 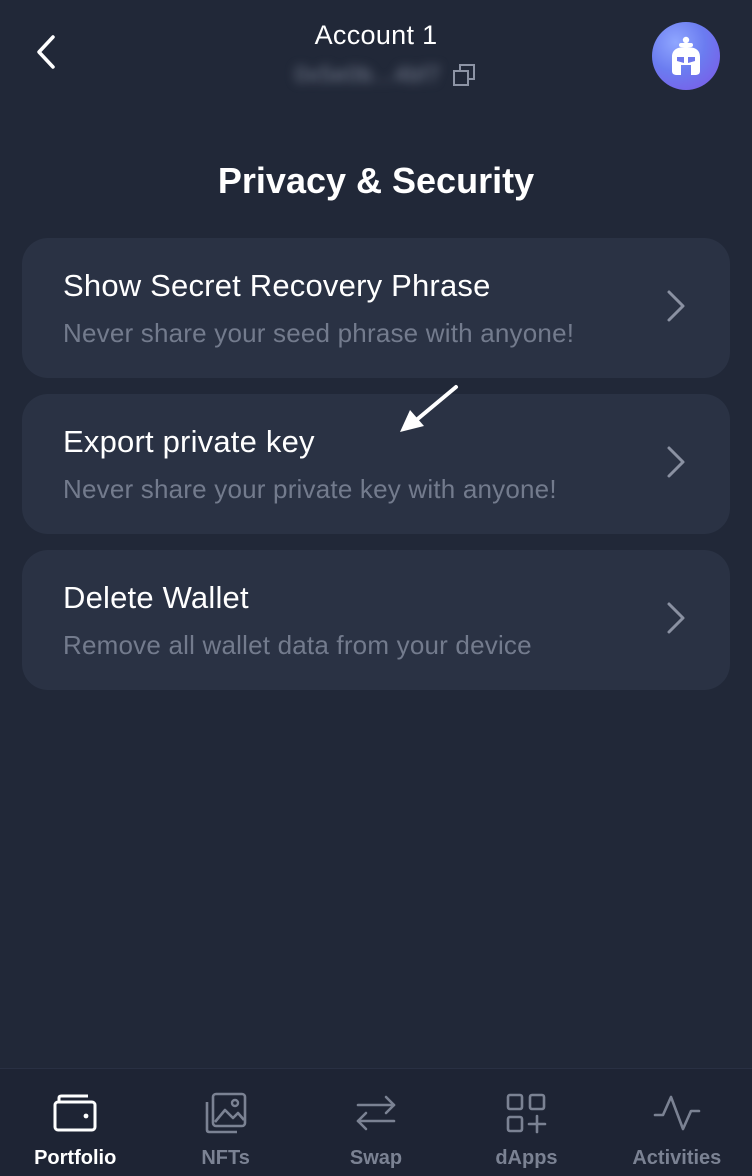 I want to click on pointer-arrow-icon, so click(x=429, y=408).